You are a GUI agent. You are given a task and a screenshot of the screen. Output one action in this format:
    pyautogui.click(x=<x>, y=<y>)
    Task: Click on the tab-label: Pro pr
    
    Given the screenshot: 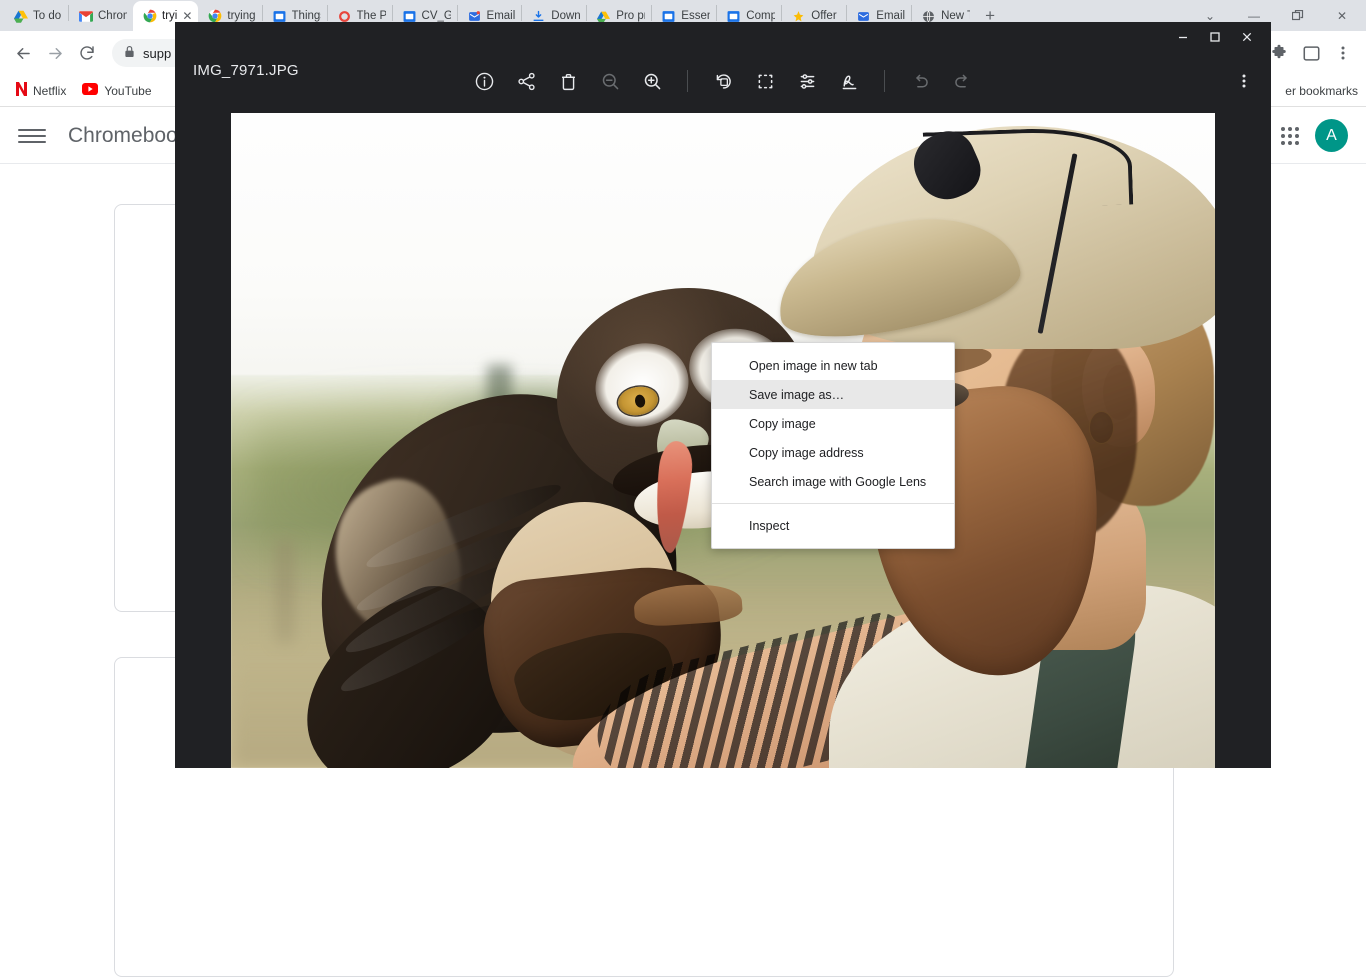 What is the action you would take?
    pyautogui.click(x=630, y=16)
    